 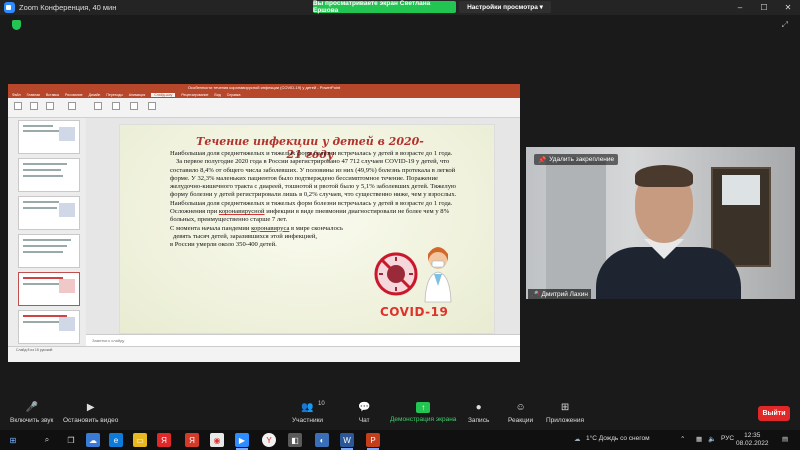 What do you see at coordinates (740, 7) in the screenshot?
I see `minimize-button: –` at bounding box center [740, 7].